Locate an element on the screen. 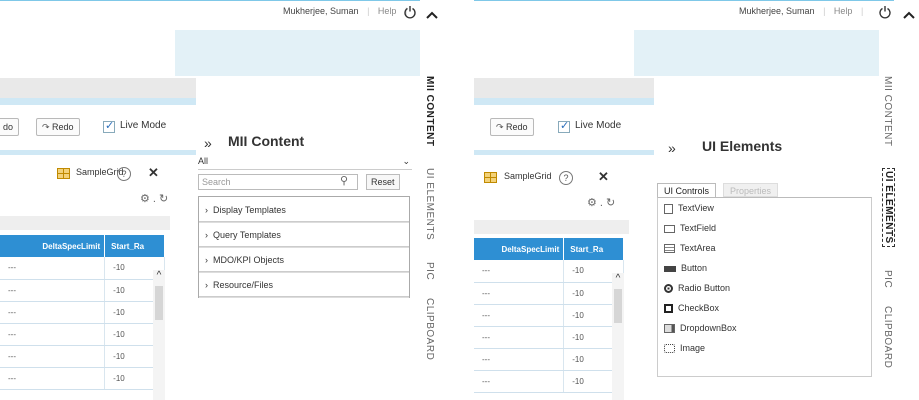  list-item-image: Image is located at coordinates (764, 348).